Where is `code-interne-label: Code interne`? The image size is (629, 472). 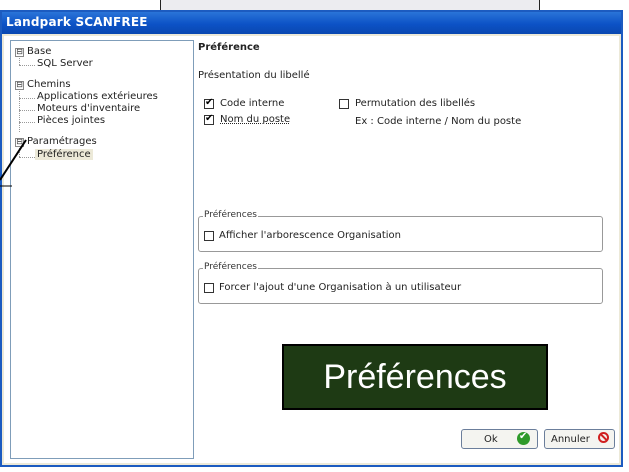 code-interne-label: Code interne is located at coordinates (252, 103).